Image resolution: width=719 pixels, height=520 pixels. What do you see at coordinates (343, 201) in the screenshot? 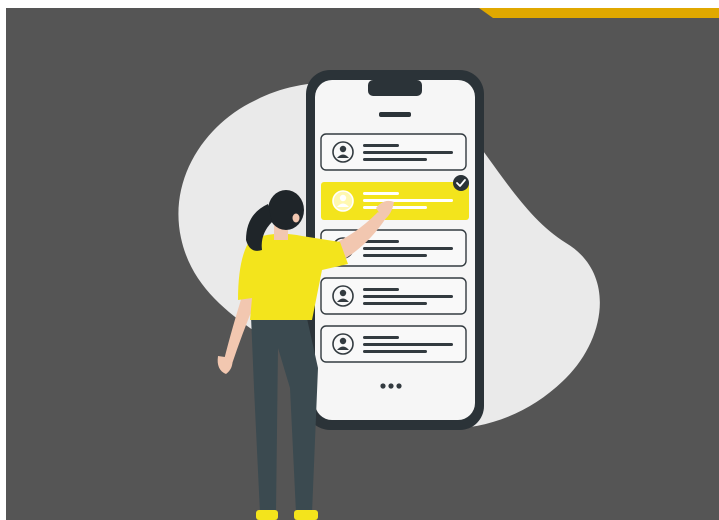
I see `avatar-icon` at bounding box center [343, 201].